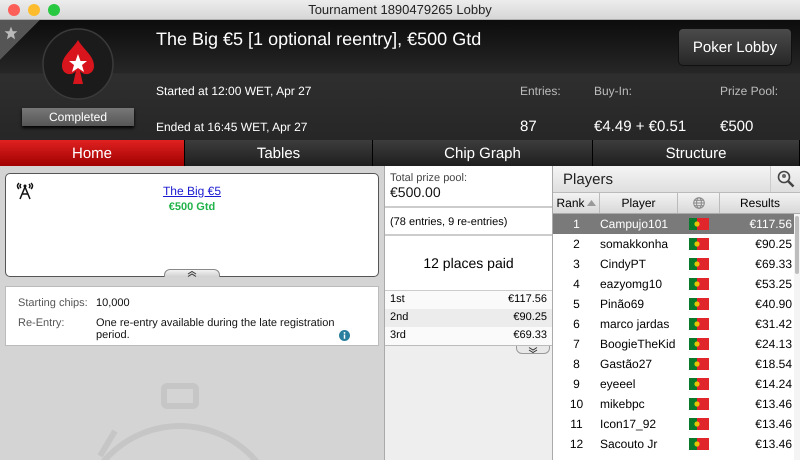 This screenshot has width=800, height=460. What do you see at coordinates (576, 264) in the screenshot?
I see `rank-cell-text: 3` at bounding box center [576, 264].